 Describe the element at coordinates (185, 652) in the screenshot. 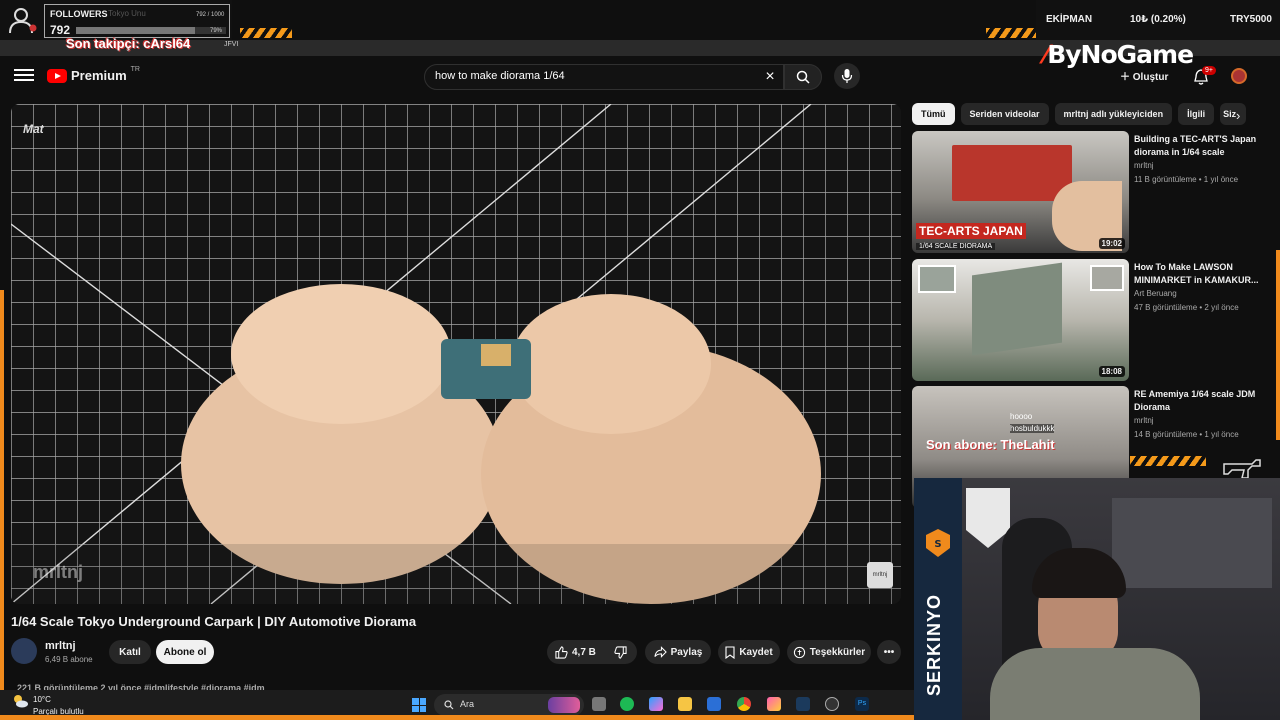

I see `subscribe-button: Abone ol` at that location.